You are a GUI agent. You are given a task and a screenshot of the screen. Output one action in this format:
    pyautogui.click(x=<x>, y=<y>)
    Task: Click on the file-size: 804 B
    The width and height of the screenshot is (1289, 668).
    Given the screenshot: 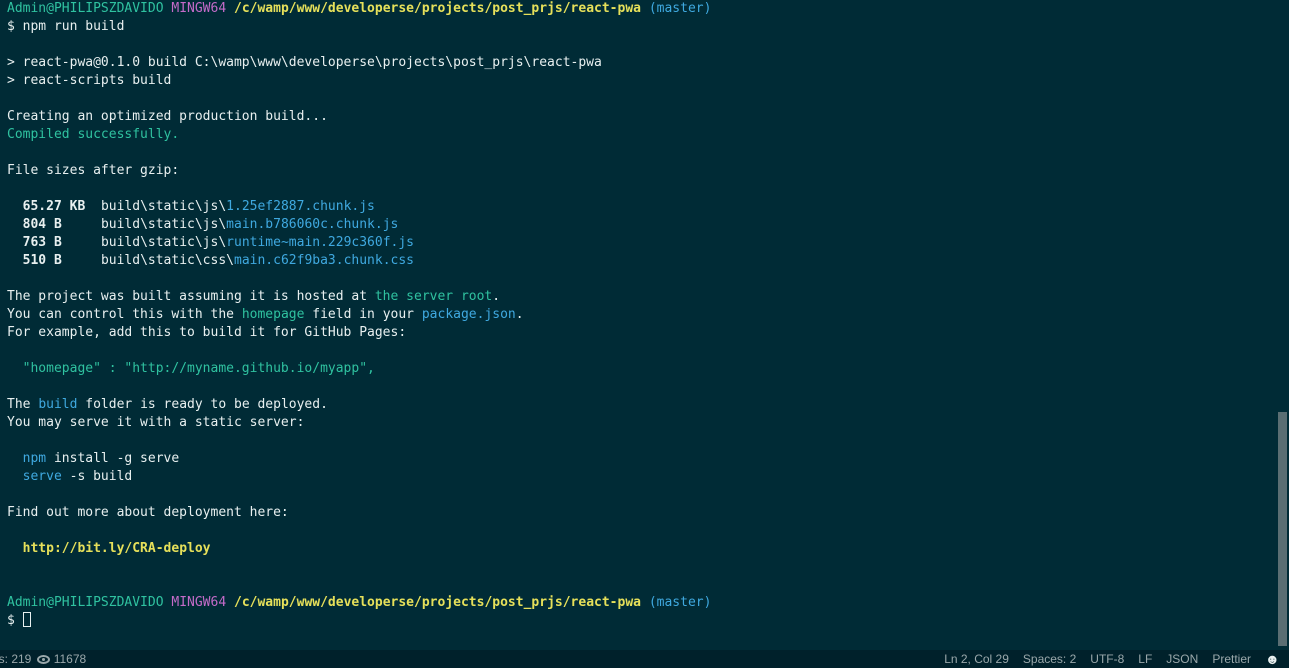 What is the action you would take?
    pyautogui.click(x=42, y=224)
    